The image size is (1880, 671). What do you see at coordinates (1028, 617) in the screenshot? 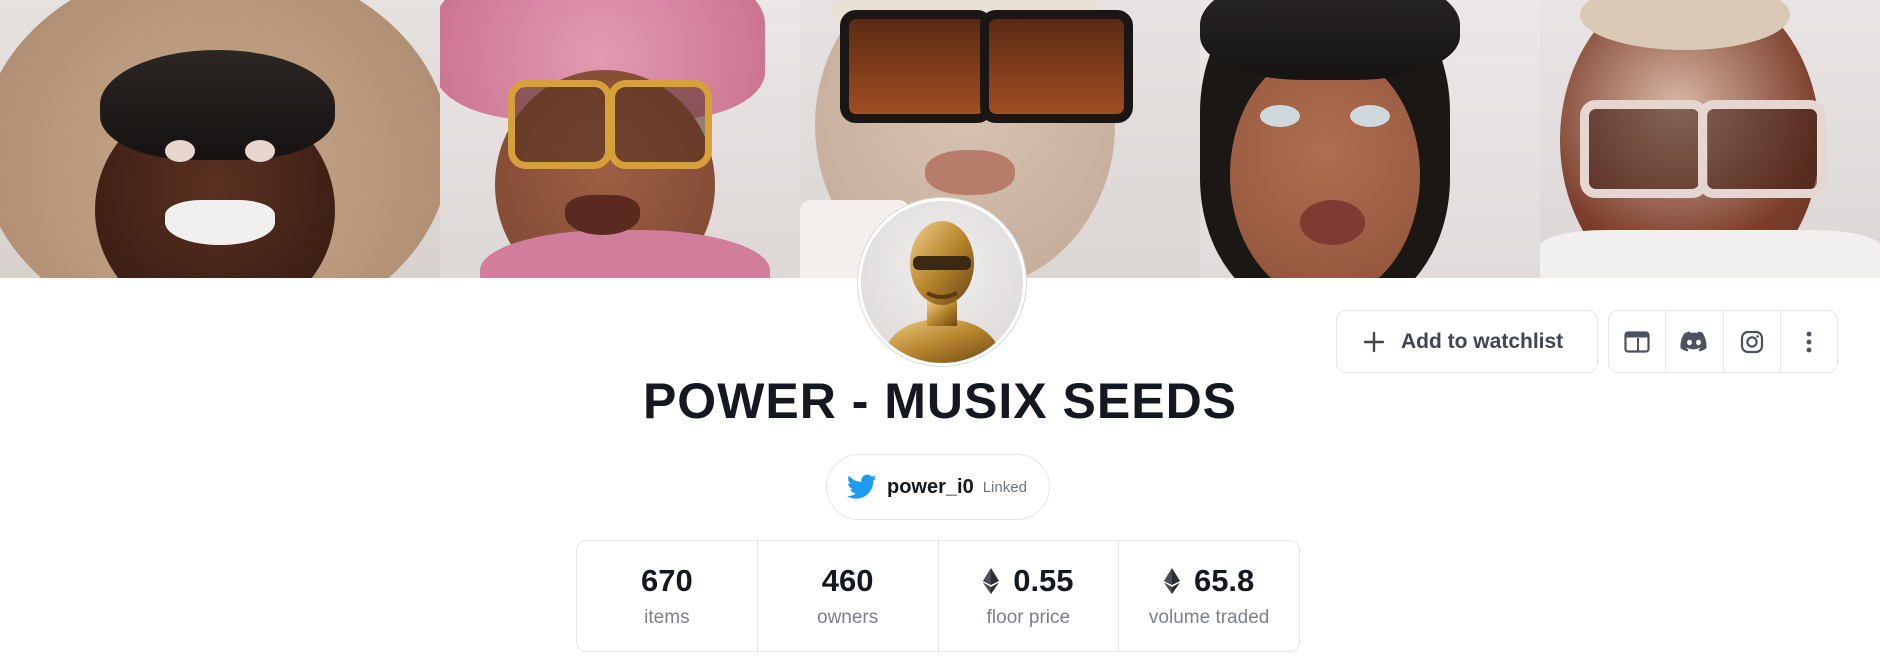
I see `stat-floor-price-label: floor price` at bounding box center [1028, 617].